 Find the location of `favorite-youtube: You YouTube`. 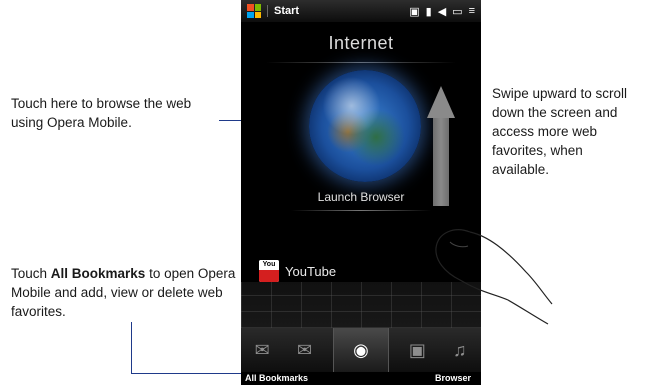

favorite-youtube: You YouTube is located at coordinates (297, 271).